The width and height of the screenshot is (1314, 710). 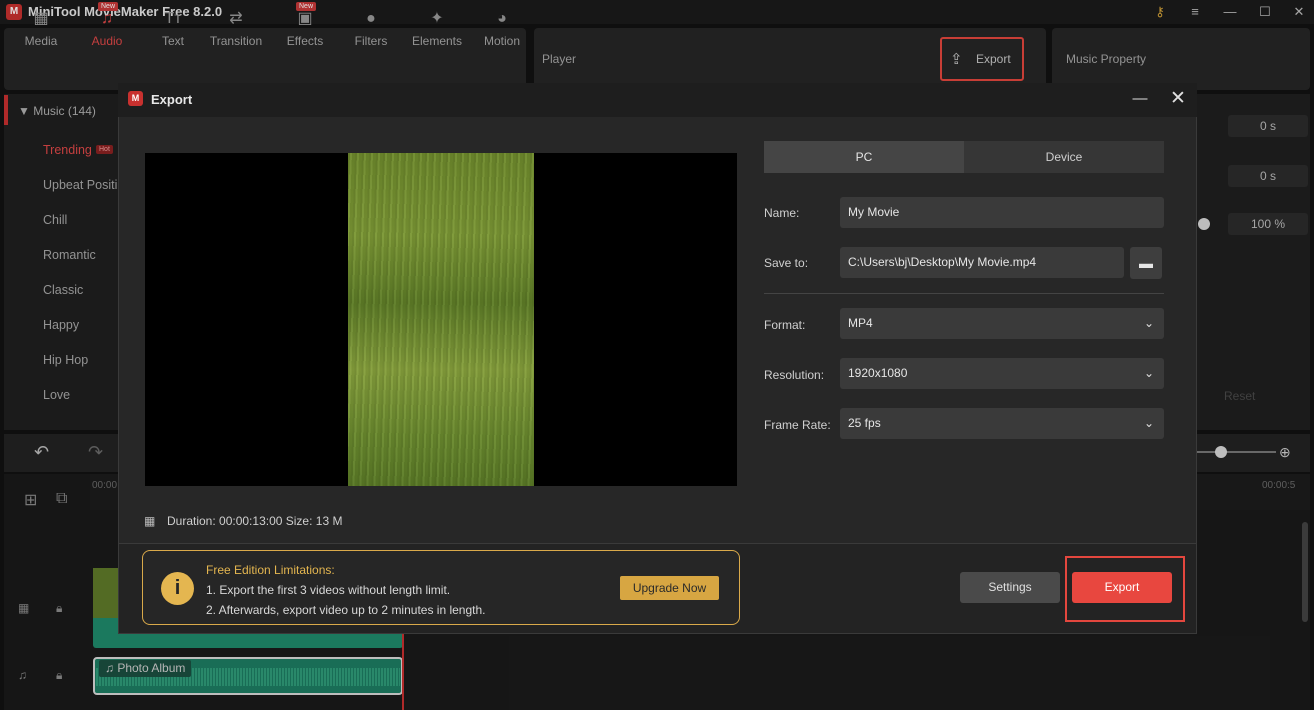 I want to click on name-input: My Movie, so click(x=1002, y=212).